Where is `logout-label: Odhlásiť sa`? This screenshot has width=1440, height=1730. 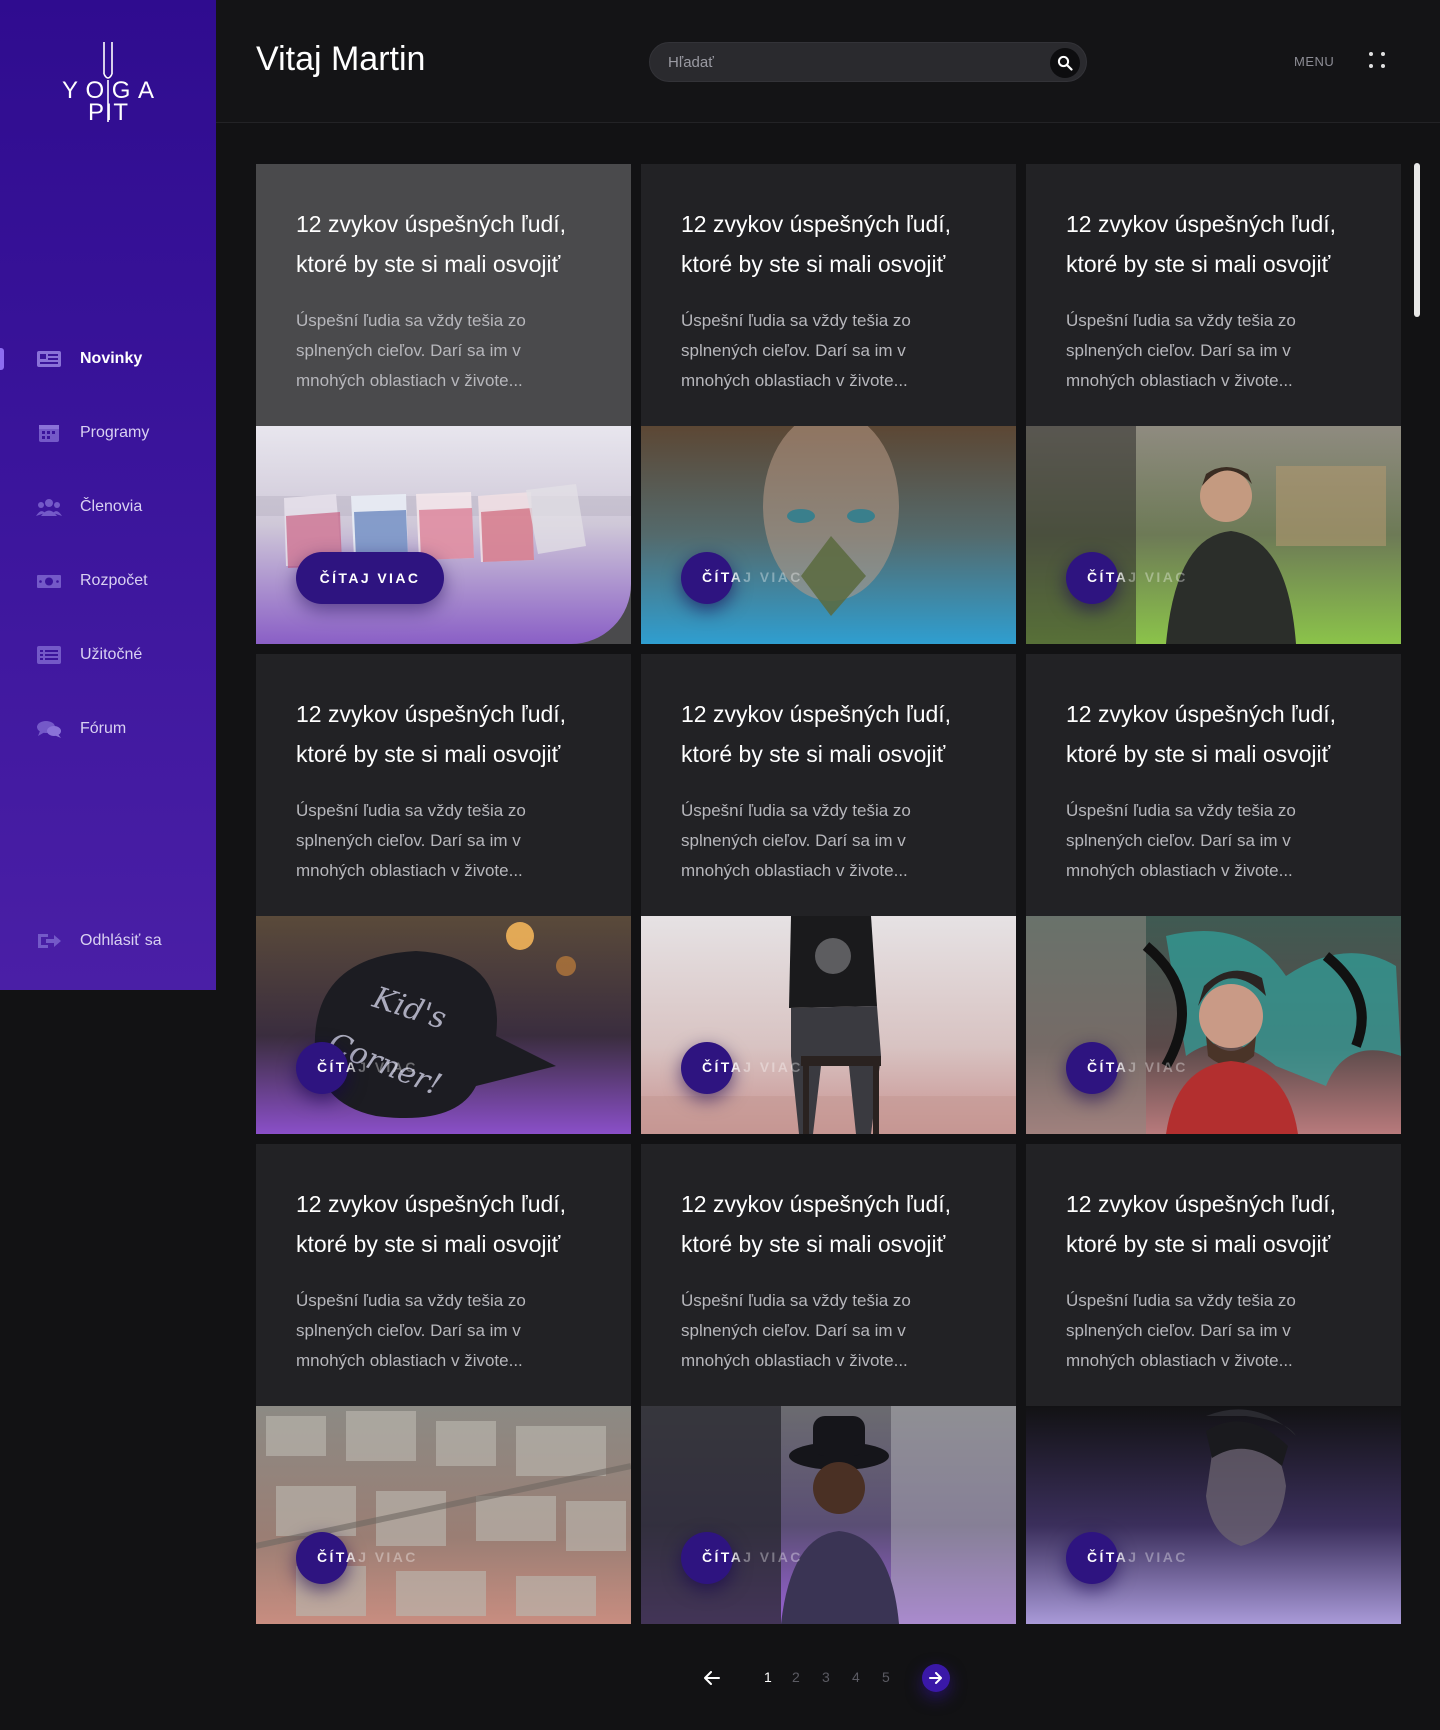
logout-label: Odhlásiť sa is located at coordinates (121, 940).